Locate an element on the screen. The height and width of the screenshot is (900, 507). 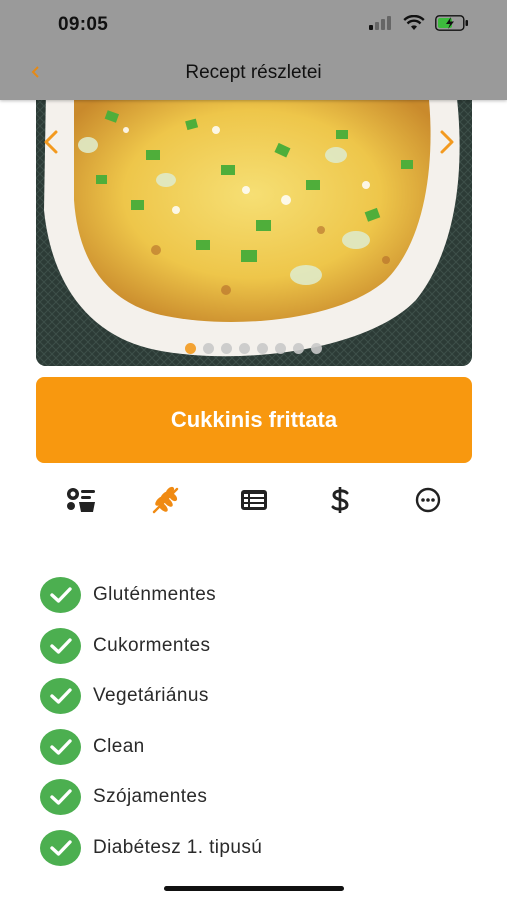
home-indicator is located at coordinates (254, 888).